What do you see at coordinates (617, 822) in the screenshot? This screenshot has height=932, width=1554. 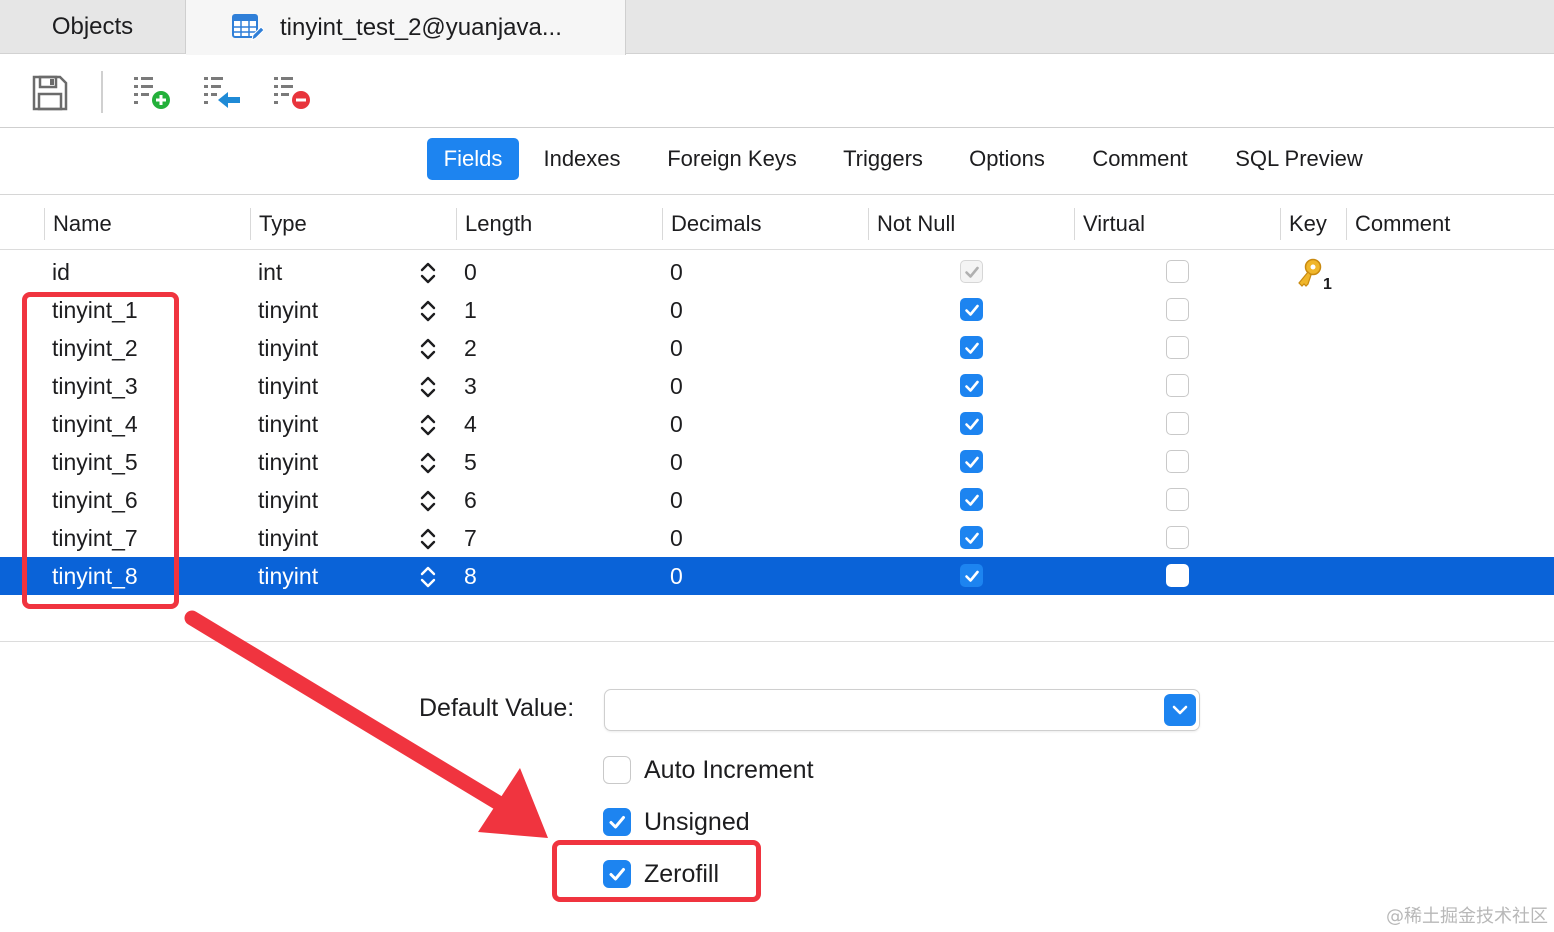 I see `unsigned-checkbox` at bounding box center [617, 822].